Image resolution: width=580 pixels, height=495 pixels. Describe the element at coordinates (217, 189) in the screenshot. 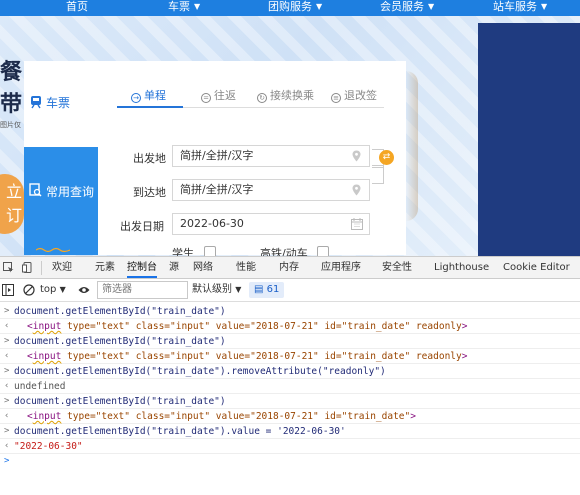

I see `to-placeholder: 简拼/全拼/汉字` at that location.